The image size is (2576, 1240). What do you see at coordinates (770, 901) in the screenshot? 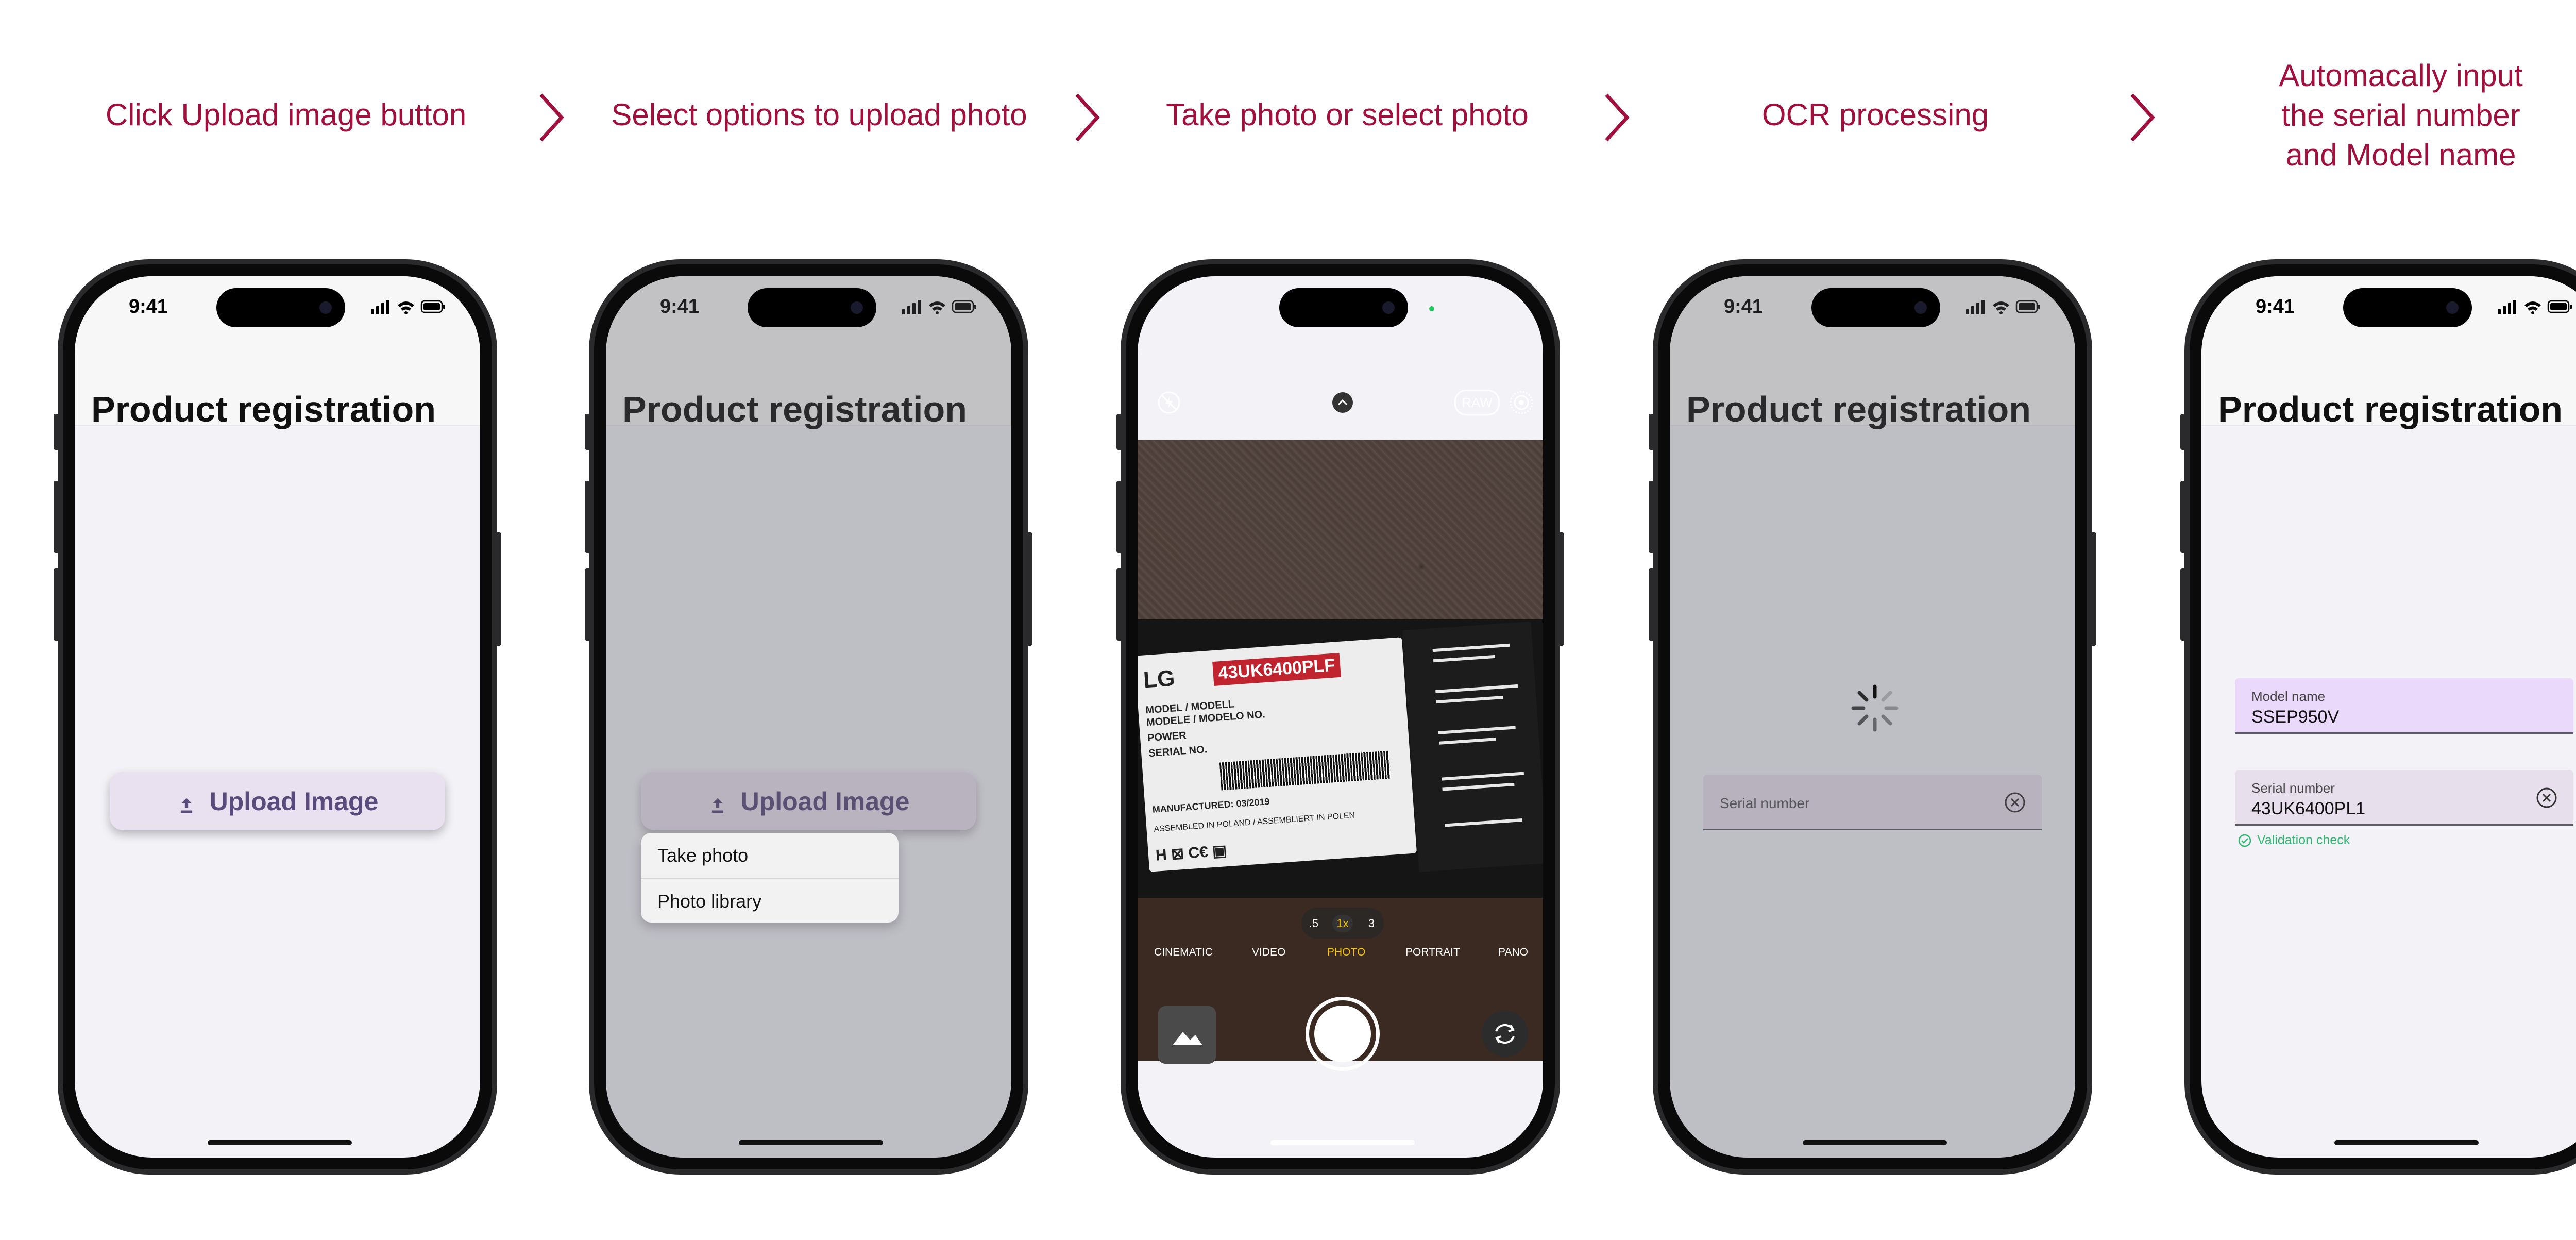
I see `menu-item-photo-library: Photo library` at bounding box center [770, 901].